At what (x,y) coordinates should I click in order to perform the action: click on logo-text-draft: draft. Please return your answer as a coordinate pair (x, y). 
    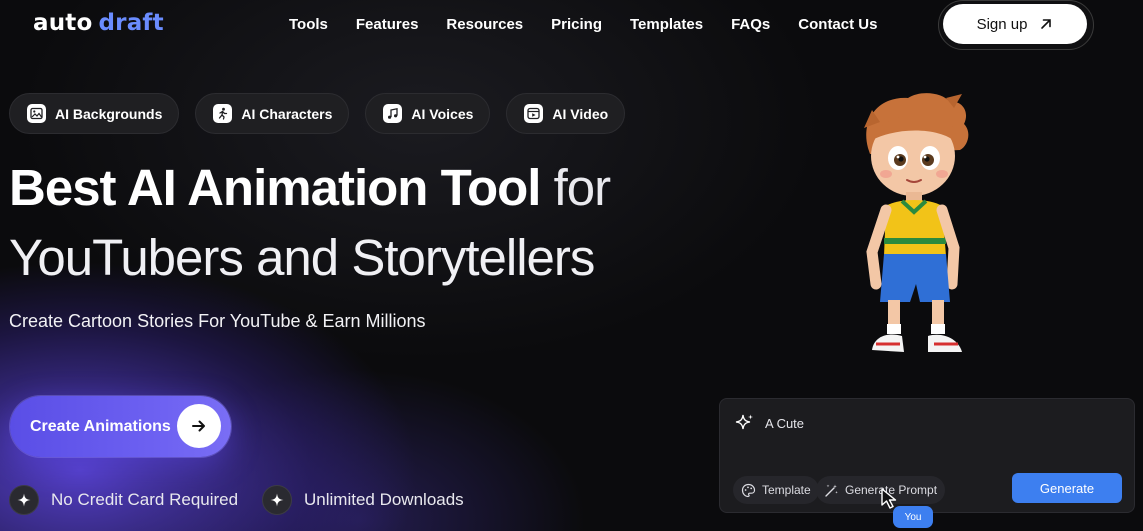
    Looking at the image, I should click on (131, 23).